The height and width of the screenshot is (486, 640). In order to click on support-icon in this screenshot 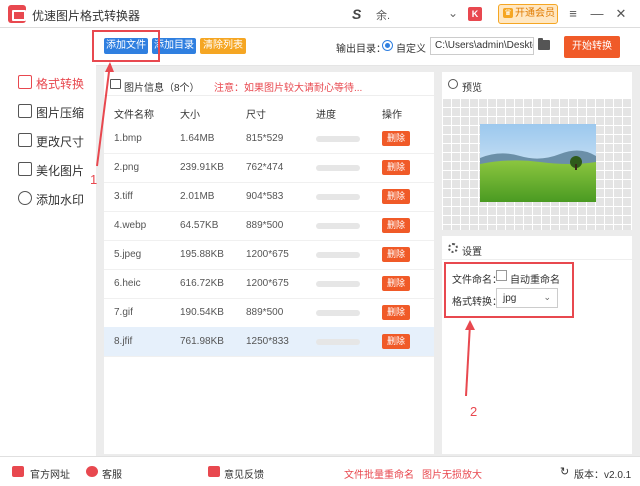, I will do `click(92, 471)`.